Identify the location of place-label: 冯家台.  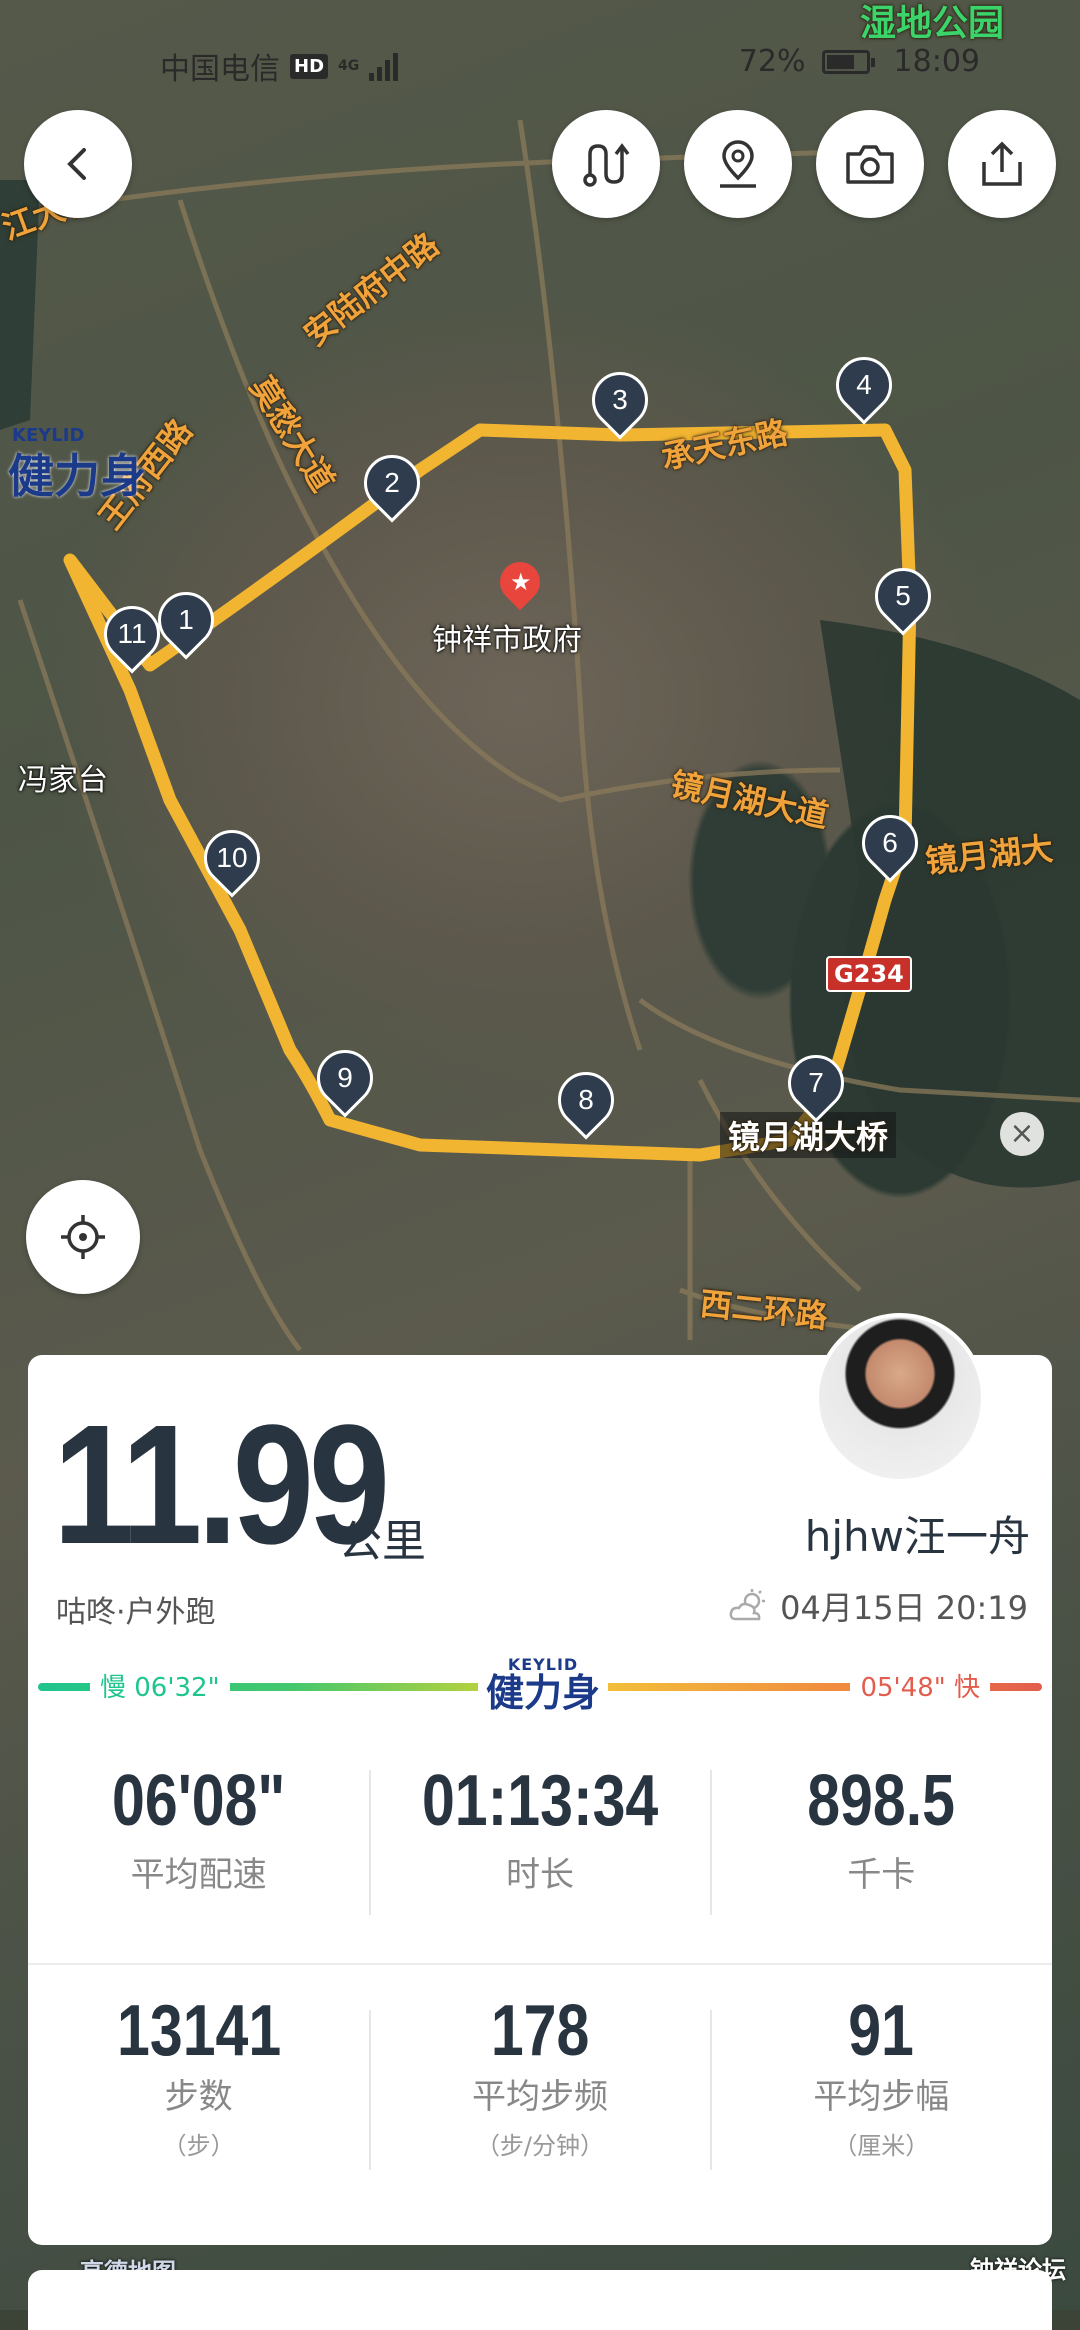
(63, 780).